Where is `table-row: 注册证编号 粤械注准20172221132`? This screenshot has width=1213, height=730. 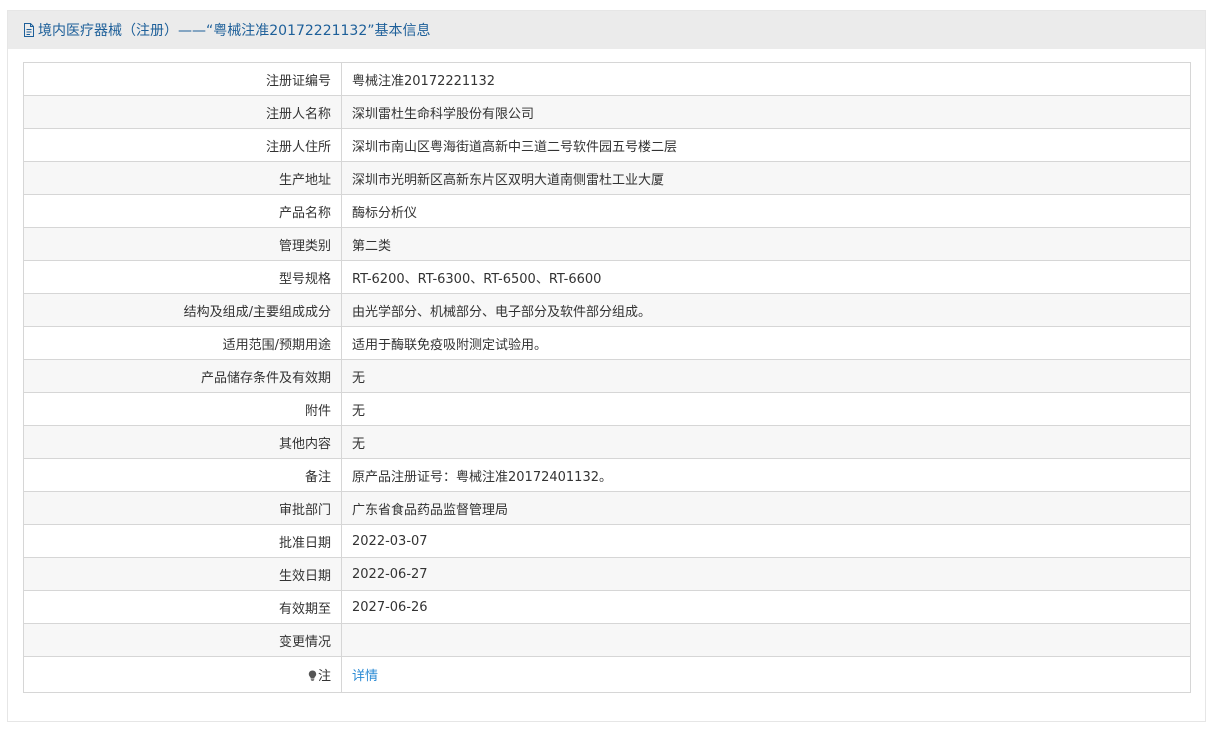
table-row: 注册证编号 粤械注准20172221132 is located at coordinates (607, 79).